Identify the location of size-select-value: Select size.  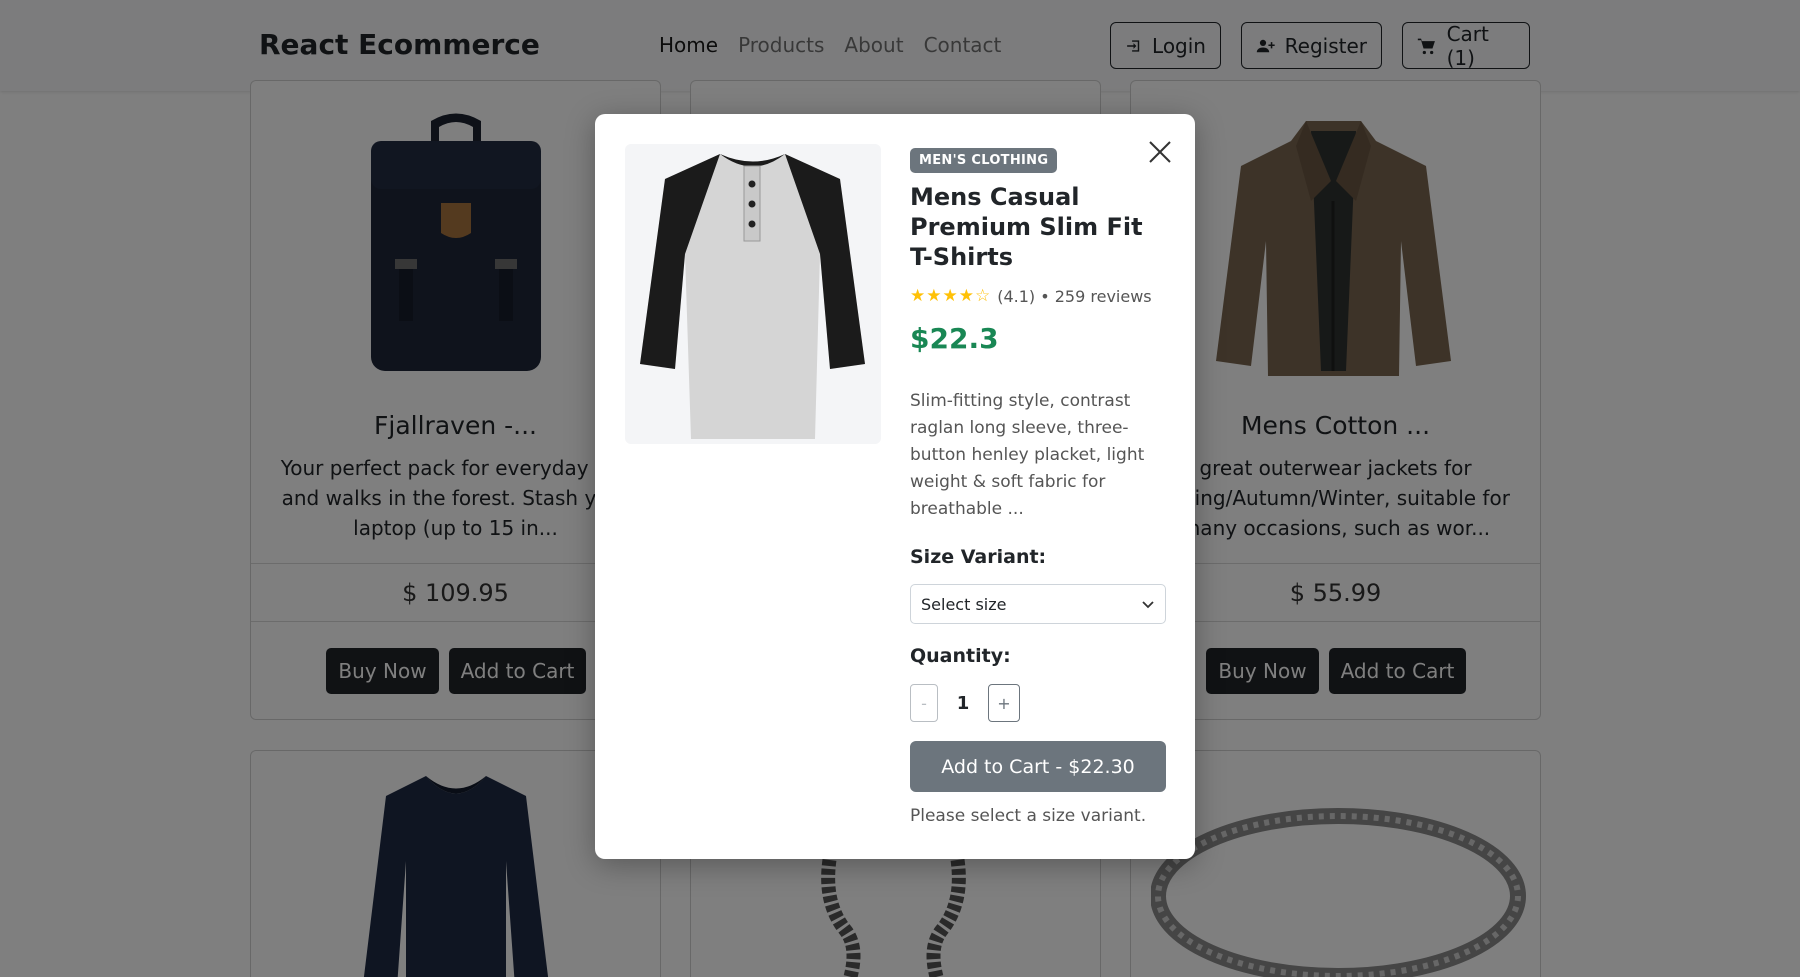
(964, 604).